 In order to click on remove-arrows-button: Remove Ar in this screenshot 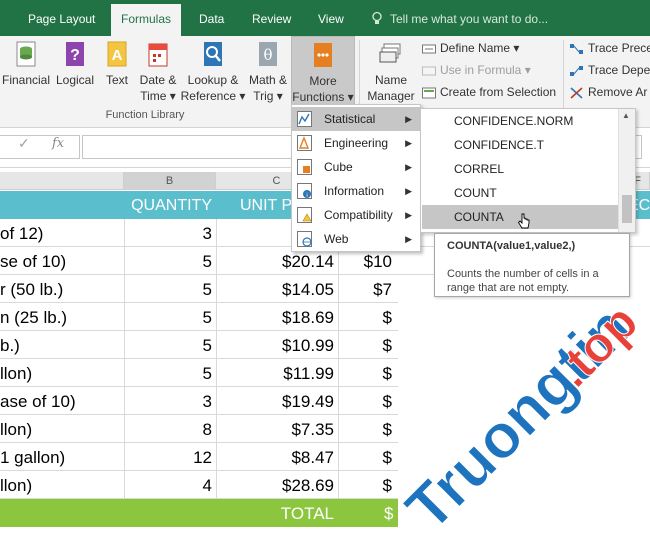, I will do `click(608, 92)`.